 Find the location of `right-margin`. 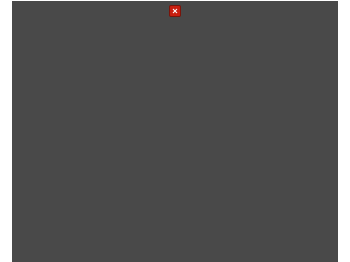

right-margin is located at coordinates (344, 131).